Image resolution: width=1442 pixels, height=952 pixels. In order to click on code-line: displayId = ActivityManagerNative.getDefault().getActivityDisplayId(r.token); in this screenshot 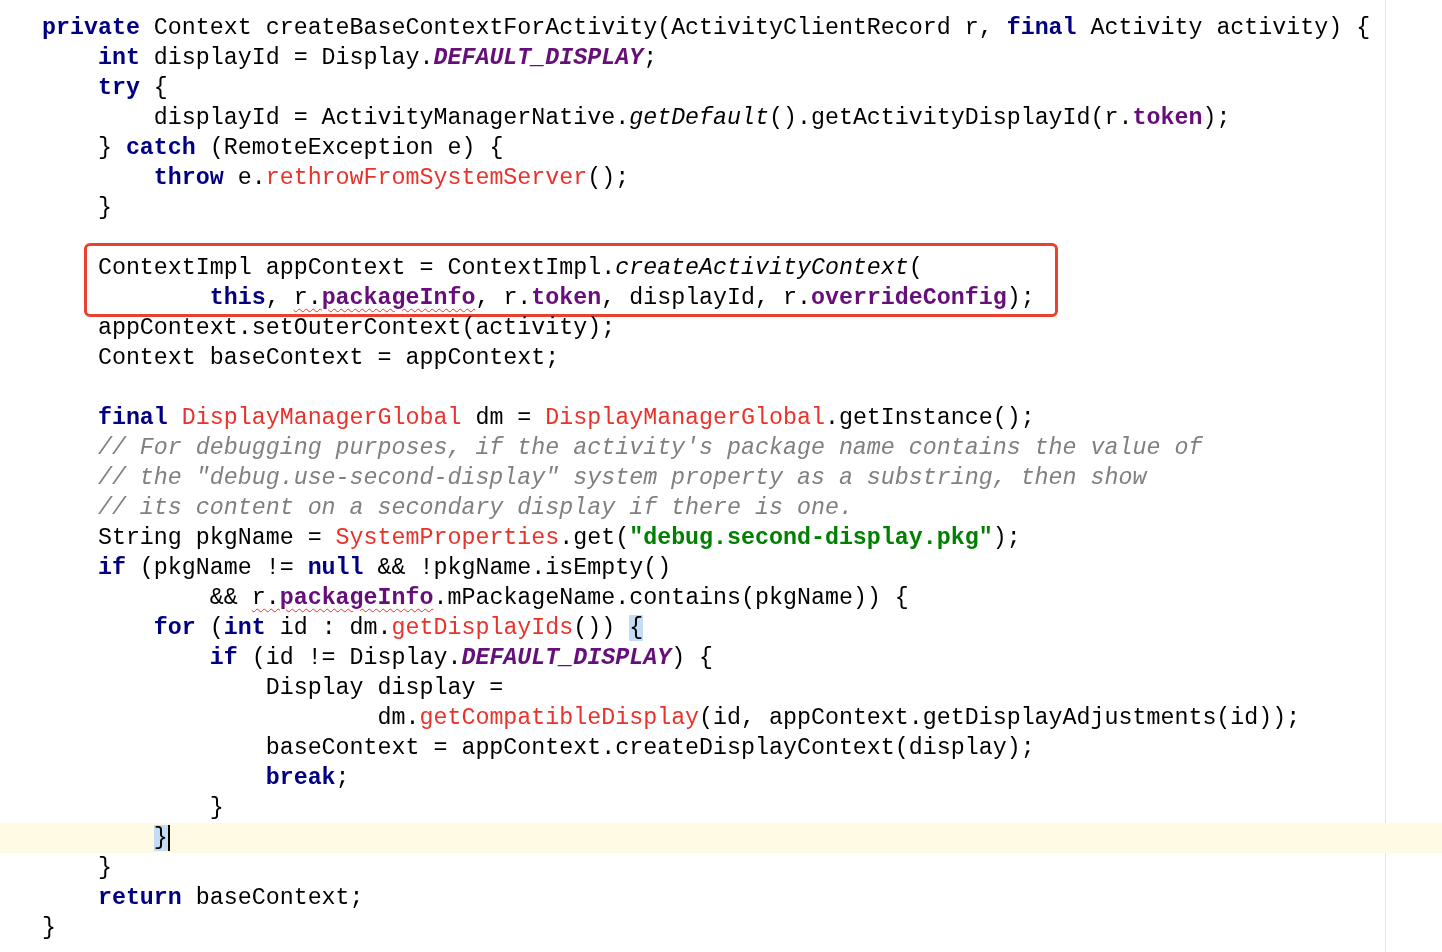, I will do `click(692, 118)`.